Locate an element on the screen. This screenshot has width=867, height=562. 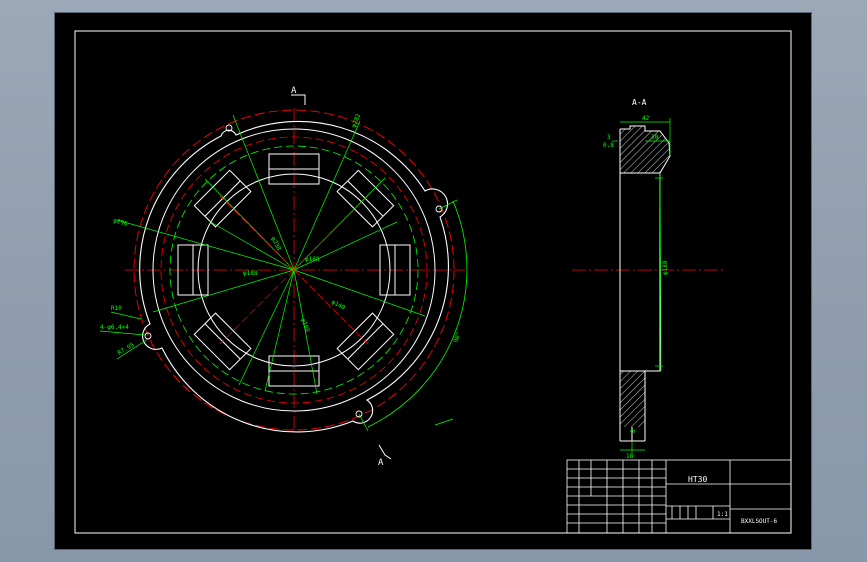
dim-r-lobe: R7.95 is located at coordinates (126, 348).